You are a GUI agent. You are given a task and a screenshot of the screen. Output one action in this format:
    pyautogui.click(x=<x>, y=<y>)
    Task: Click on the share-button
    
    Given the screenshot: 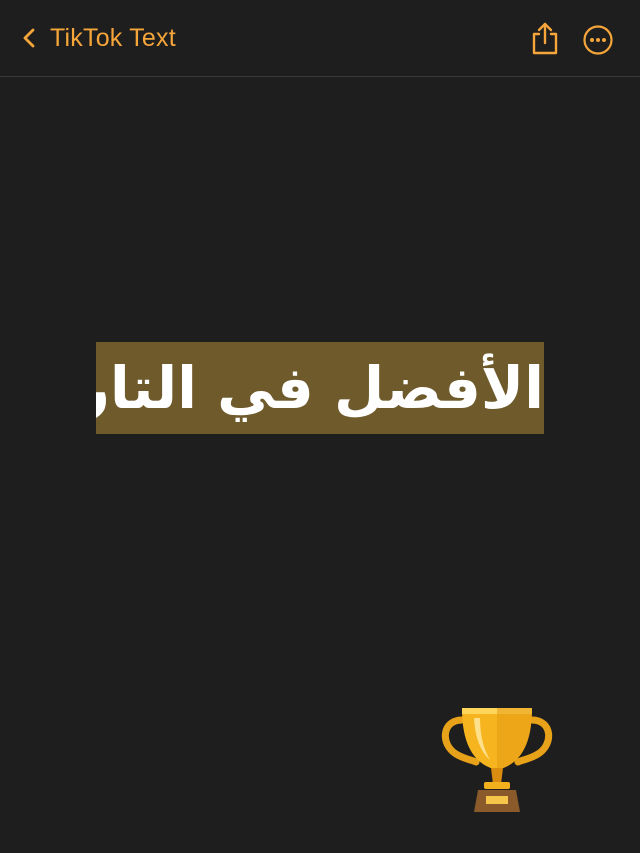 What is the action you would take?
    pyautogui.click(x=545, y=39)
    